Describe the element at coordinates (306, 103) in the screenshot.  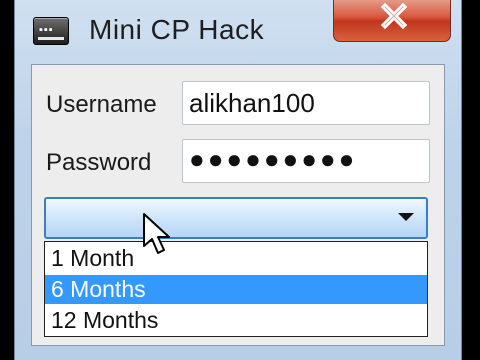
I see `username-input` at that location.